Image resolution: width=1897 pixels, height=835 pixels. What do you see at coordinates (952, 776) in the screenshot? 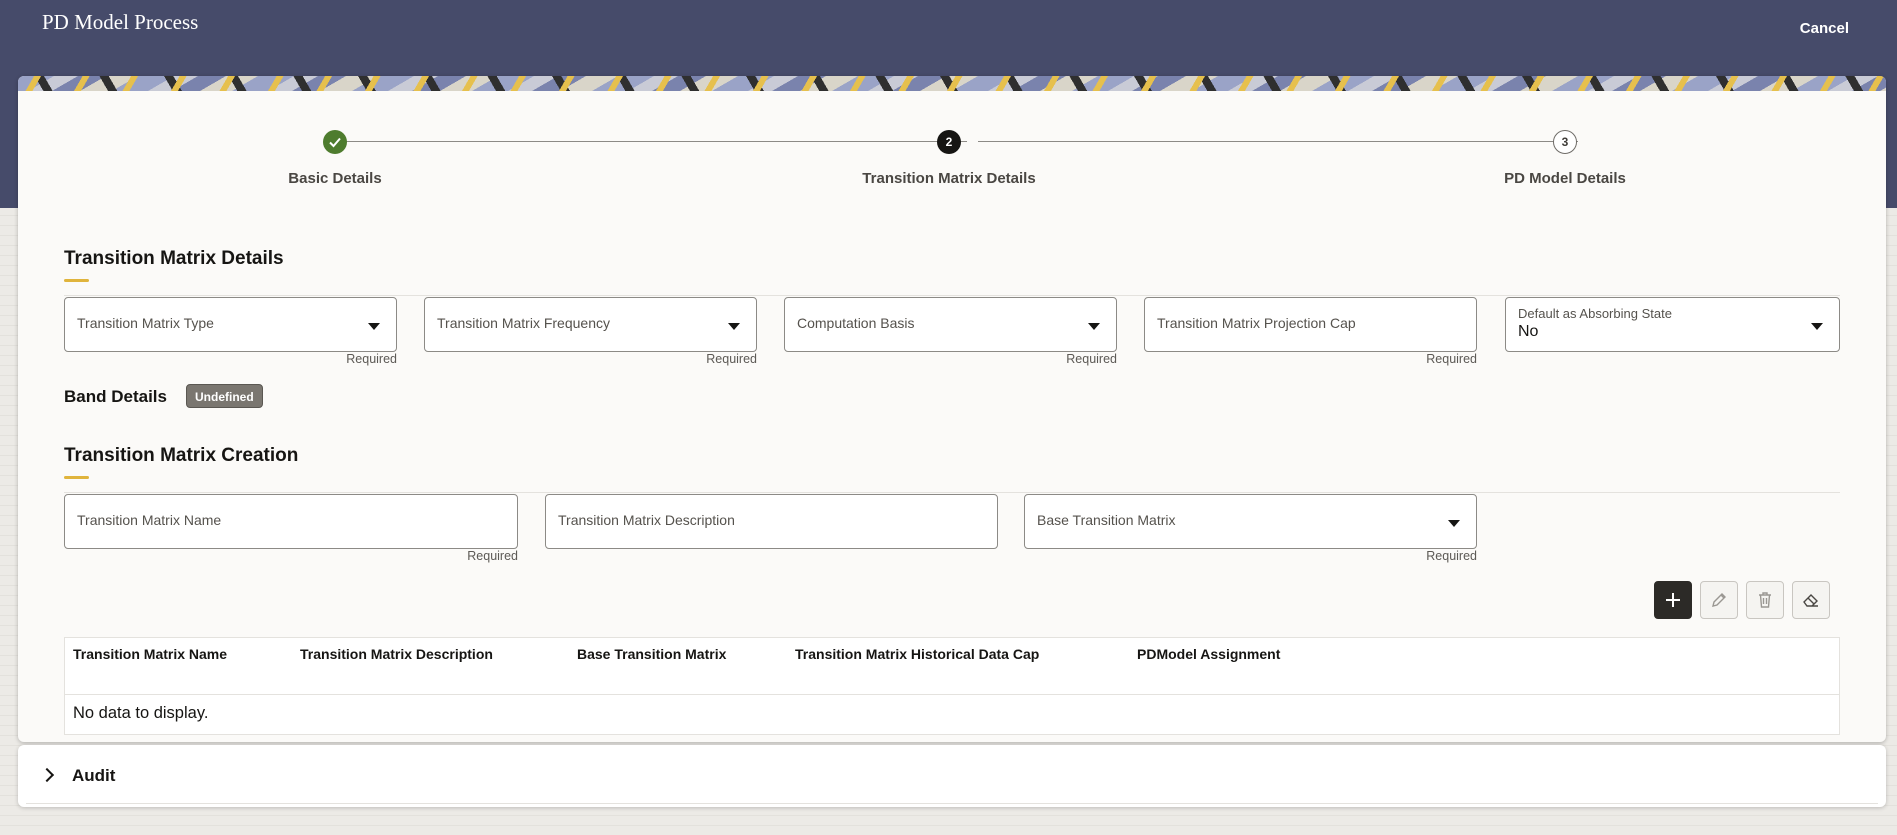
I see `audit-panel: Audit` at bounding box center [952, 776].